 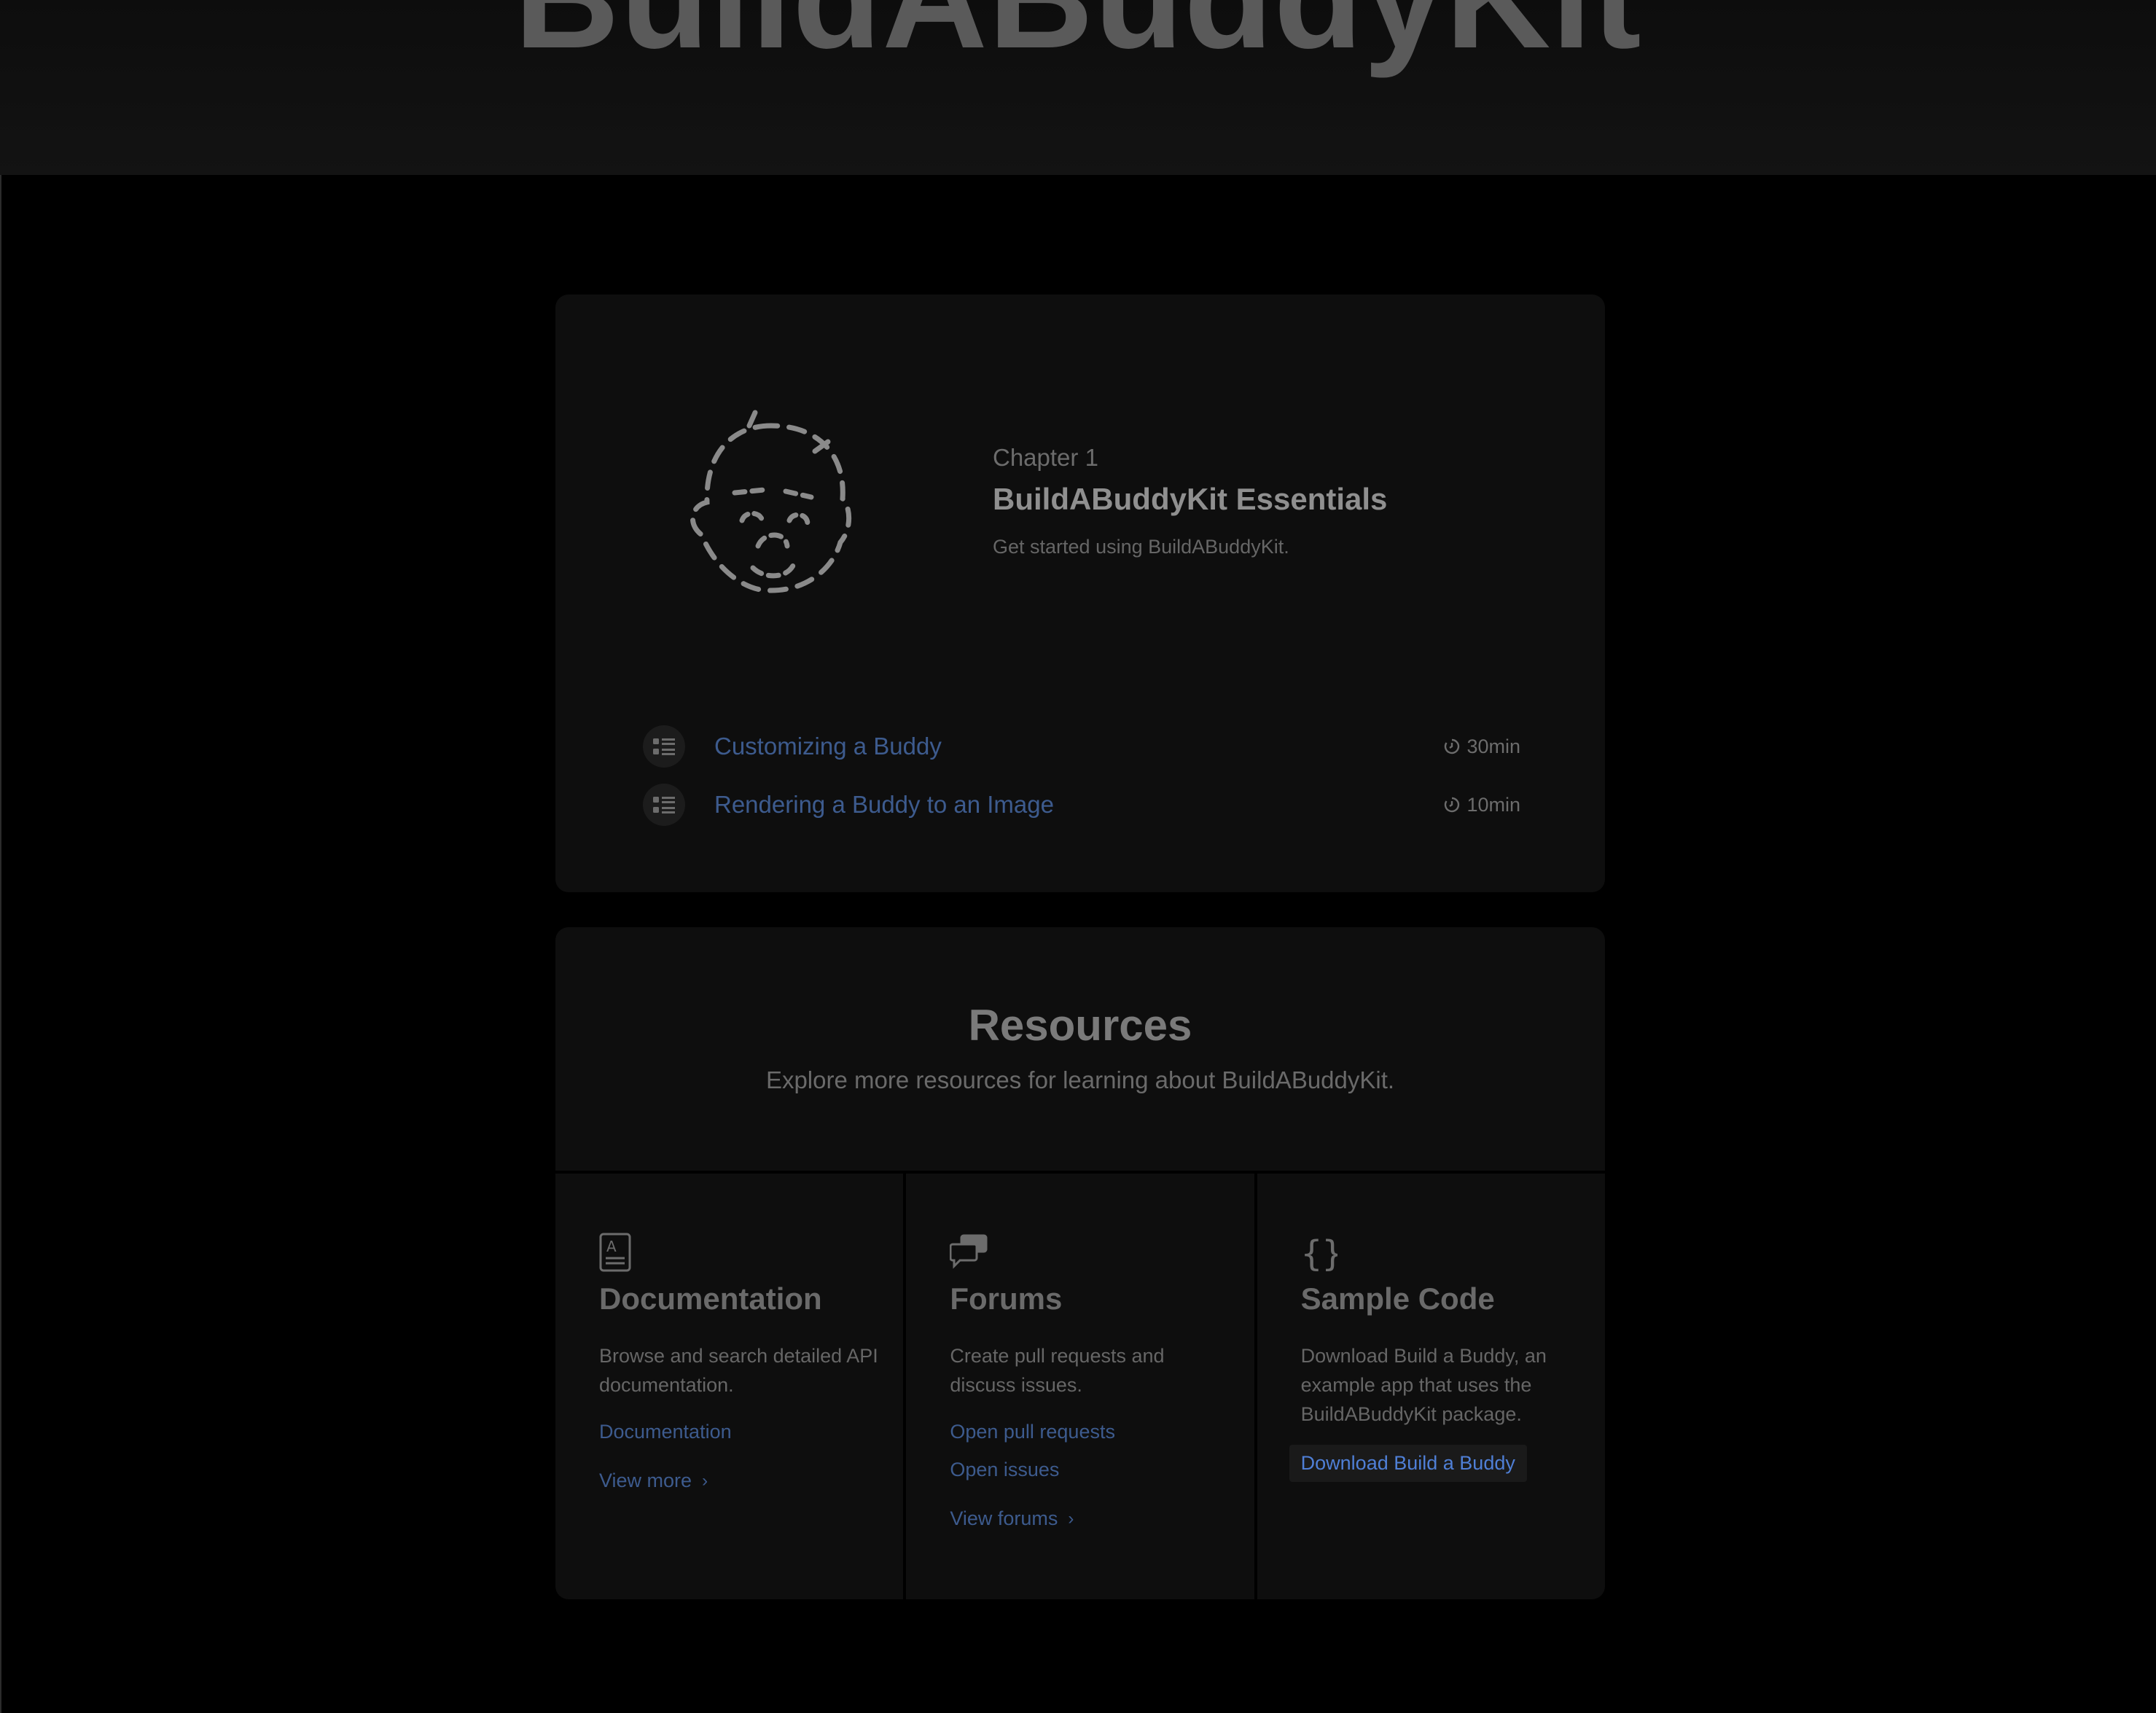 What do you see at coordinates (1141, 547) in the screenshot?
I see `chapter-description: Get started using BuildABuddyKit.` at bounding box center [1141, 547].